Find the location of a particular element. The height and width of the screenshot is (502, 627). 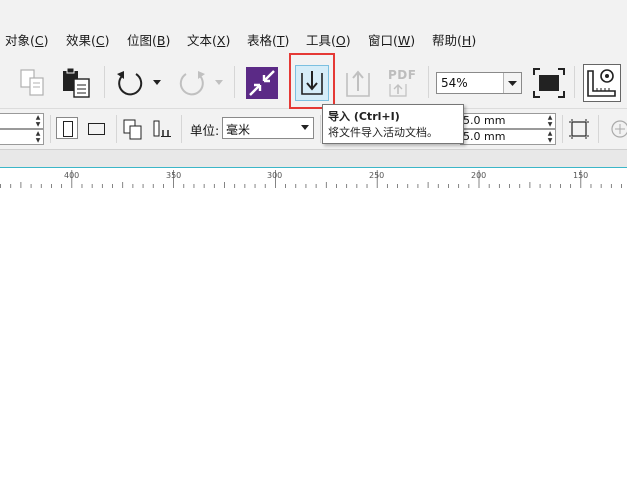

menu-help: 帮助(H) is located at coordinates (454, 39).